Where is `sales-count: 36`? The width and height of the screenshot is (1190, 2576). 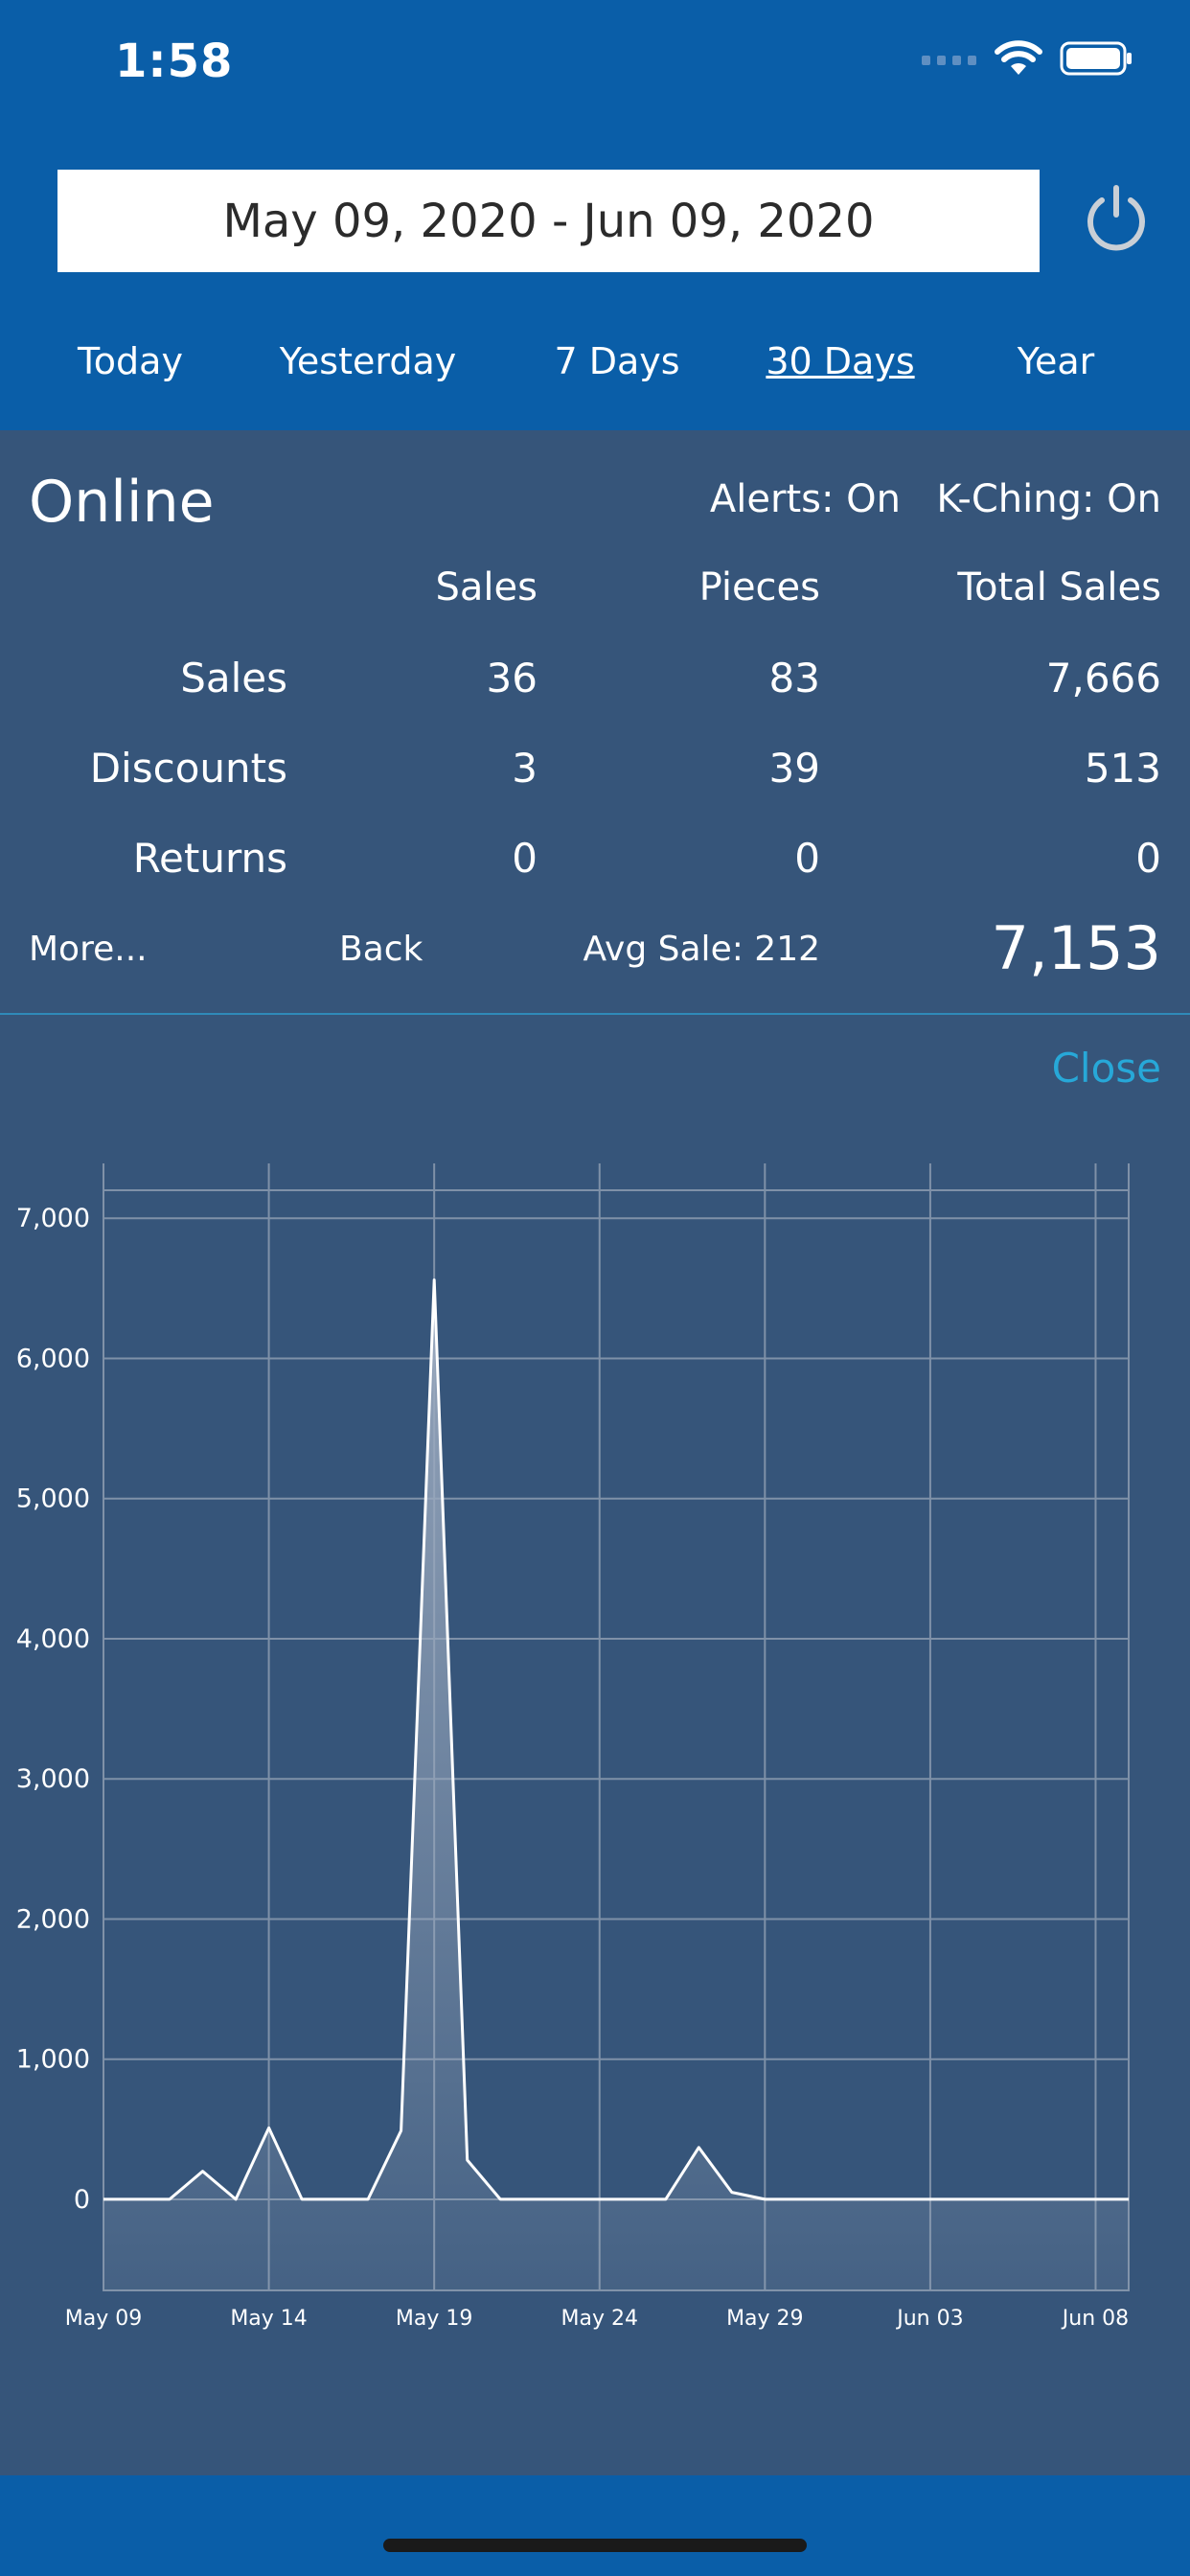 sales-count: 36 is located at coordinates (512, 678).